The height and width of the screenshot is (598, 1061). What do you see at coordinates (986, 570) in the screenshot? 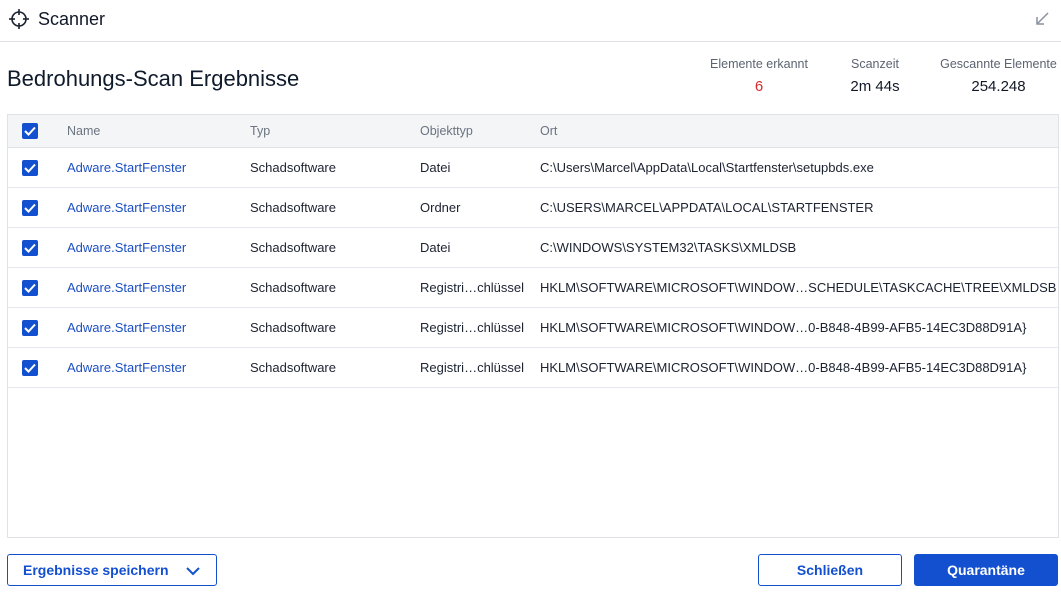
I see `quarantine-button: Quarantäne` at bounding box center [986, 570].